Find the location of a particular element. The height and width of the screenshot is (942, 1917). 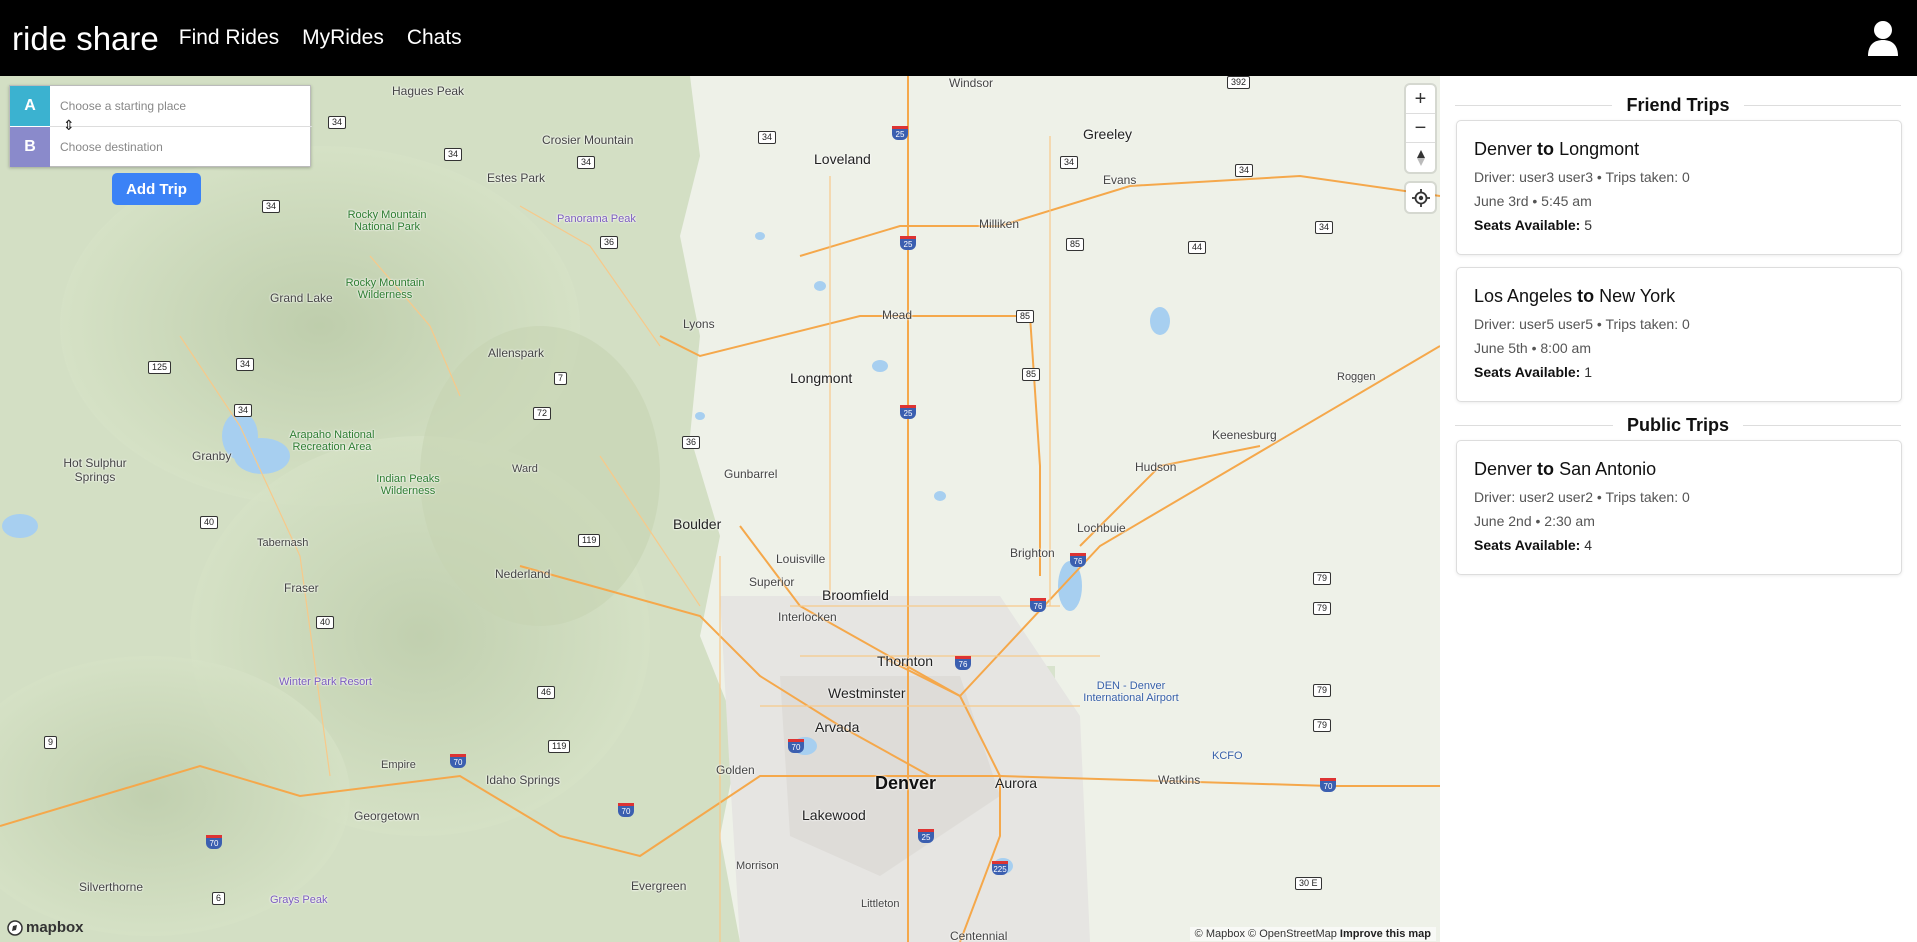

trip-destination: New York is located at coordinates (1637, 296).